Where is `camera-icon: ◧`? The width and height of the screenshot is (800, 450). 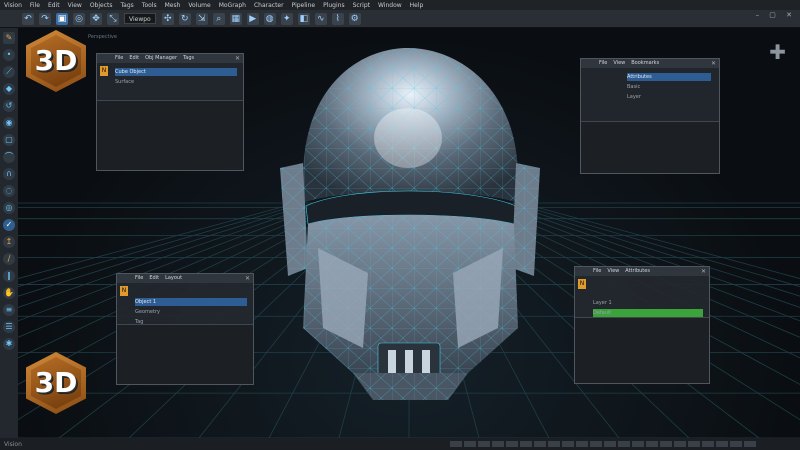
camera-icon: ◧ is located at coordinates (303, 18).